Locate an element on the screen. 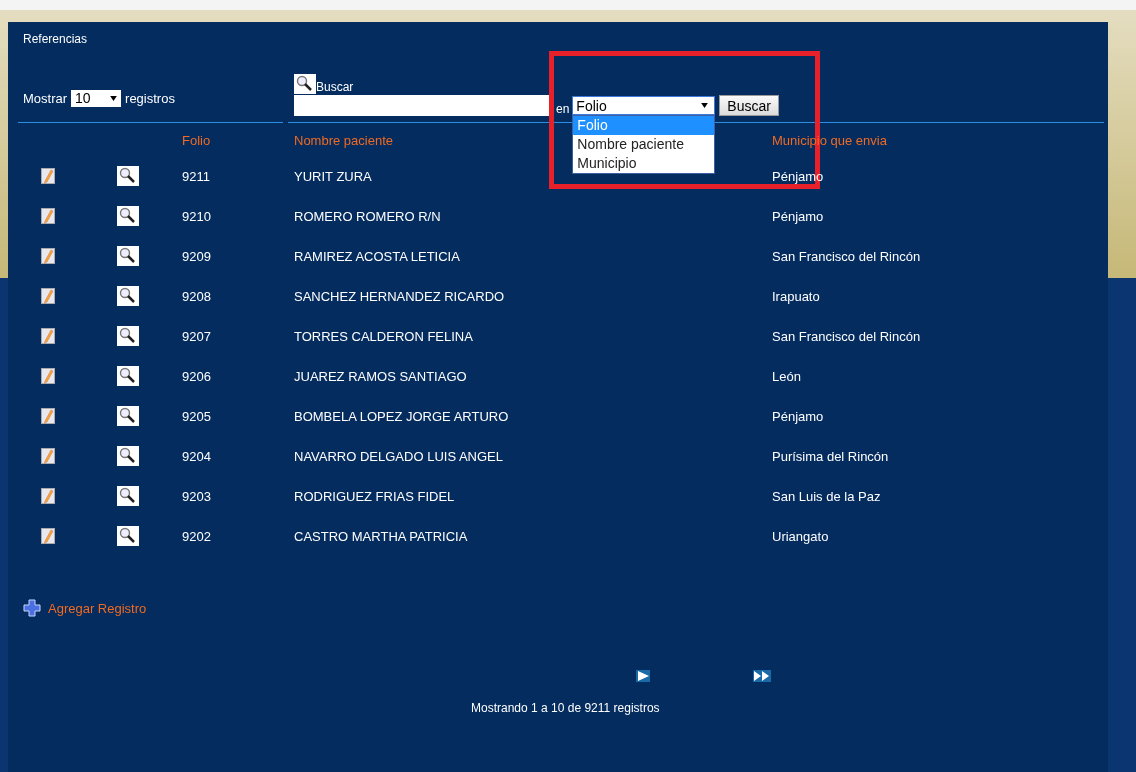 The width and height of the screenshot is (1136, 772). show-label: Mostrar is located at coordinates (45, 98).